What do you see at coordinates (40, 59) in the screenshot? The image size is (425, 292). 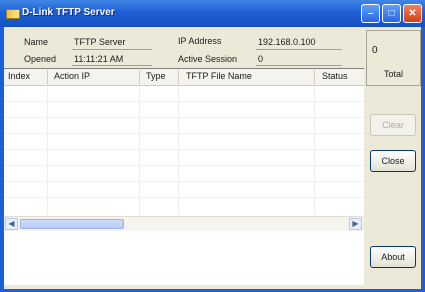 I see `opened-label: Opened` at bounding box center [40, 59].